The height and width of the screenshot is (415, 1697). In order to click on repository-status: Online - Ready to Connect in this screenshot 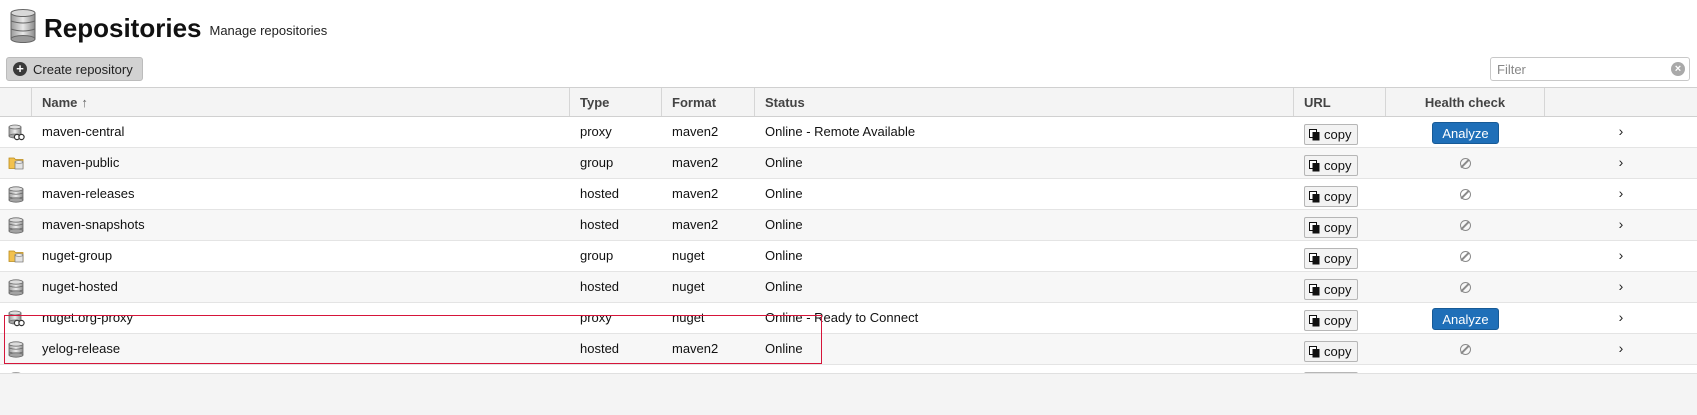, I will do `click(842, 317)`.